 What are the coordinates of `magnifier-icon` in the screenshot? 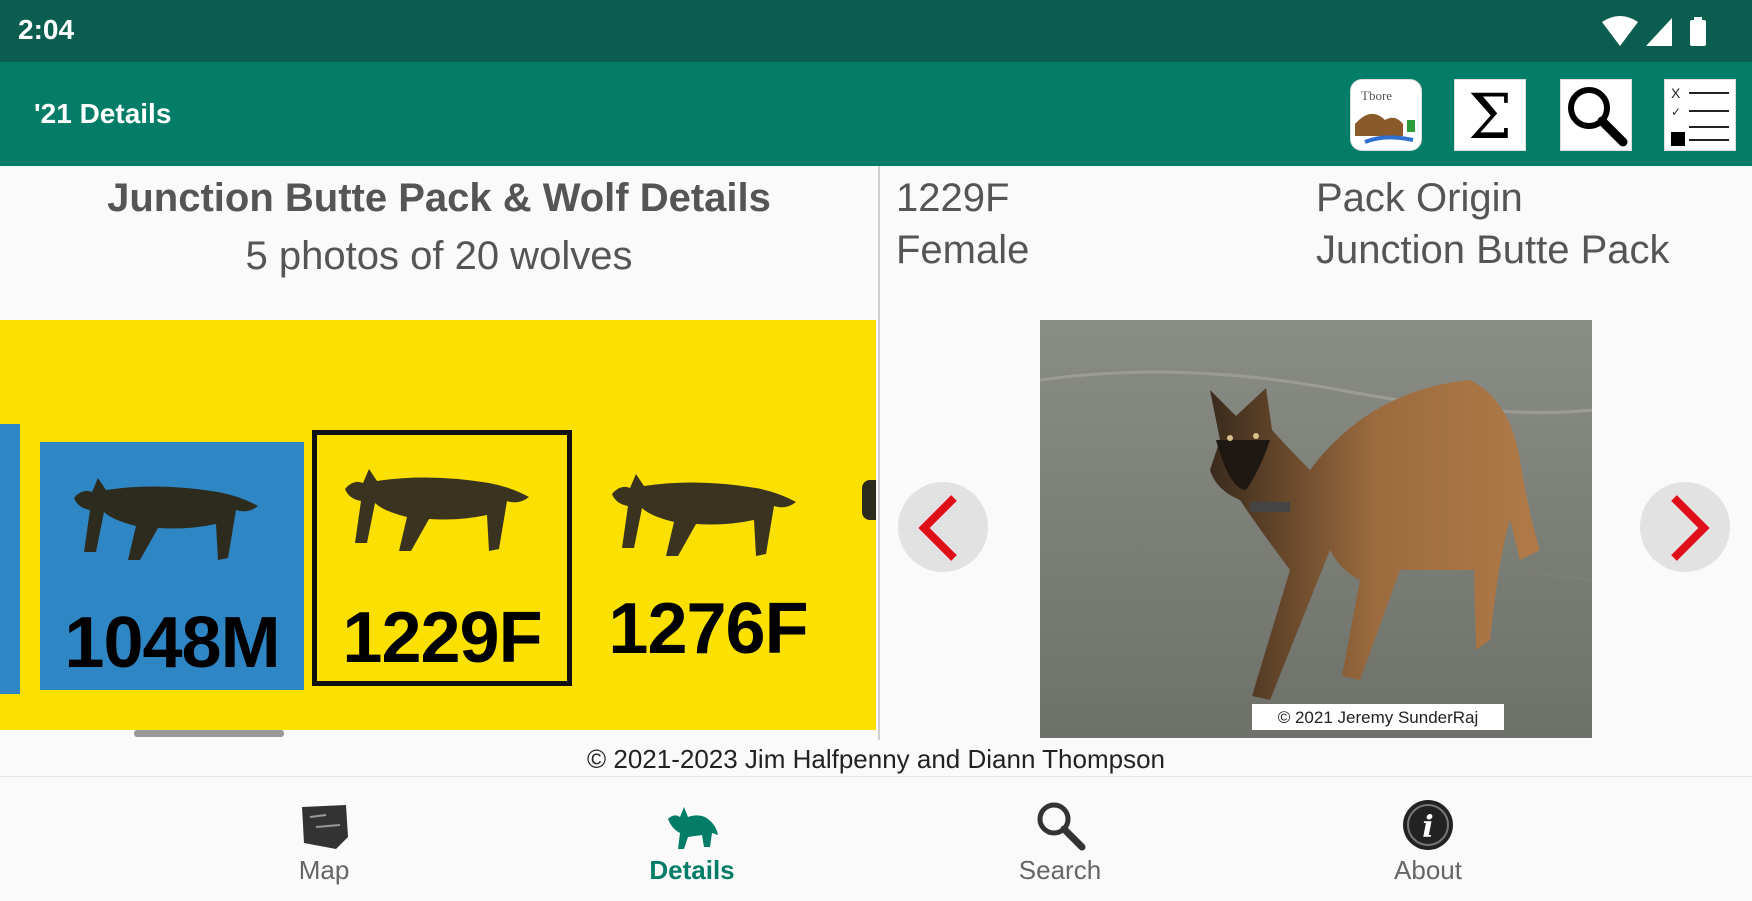 It's located at (1598, 117).